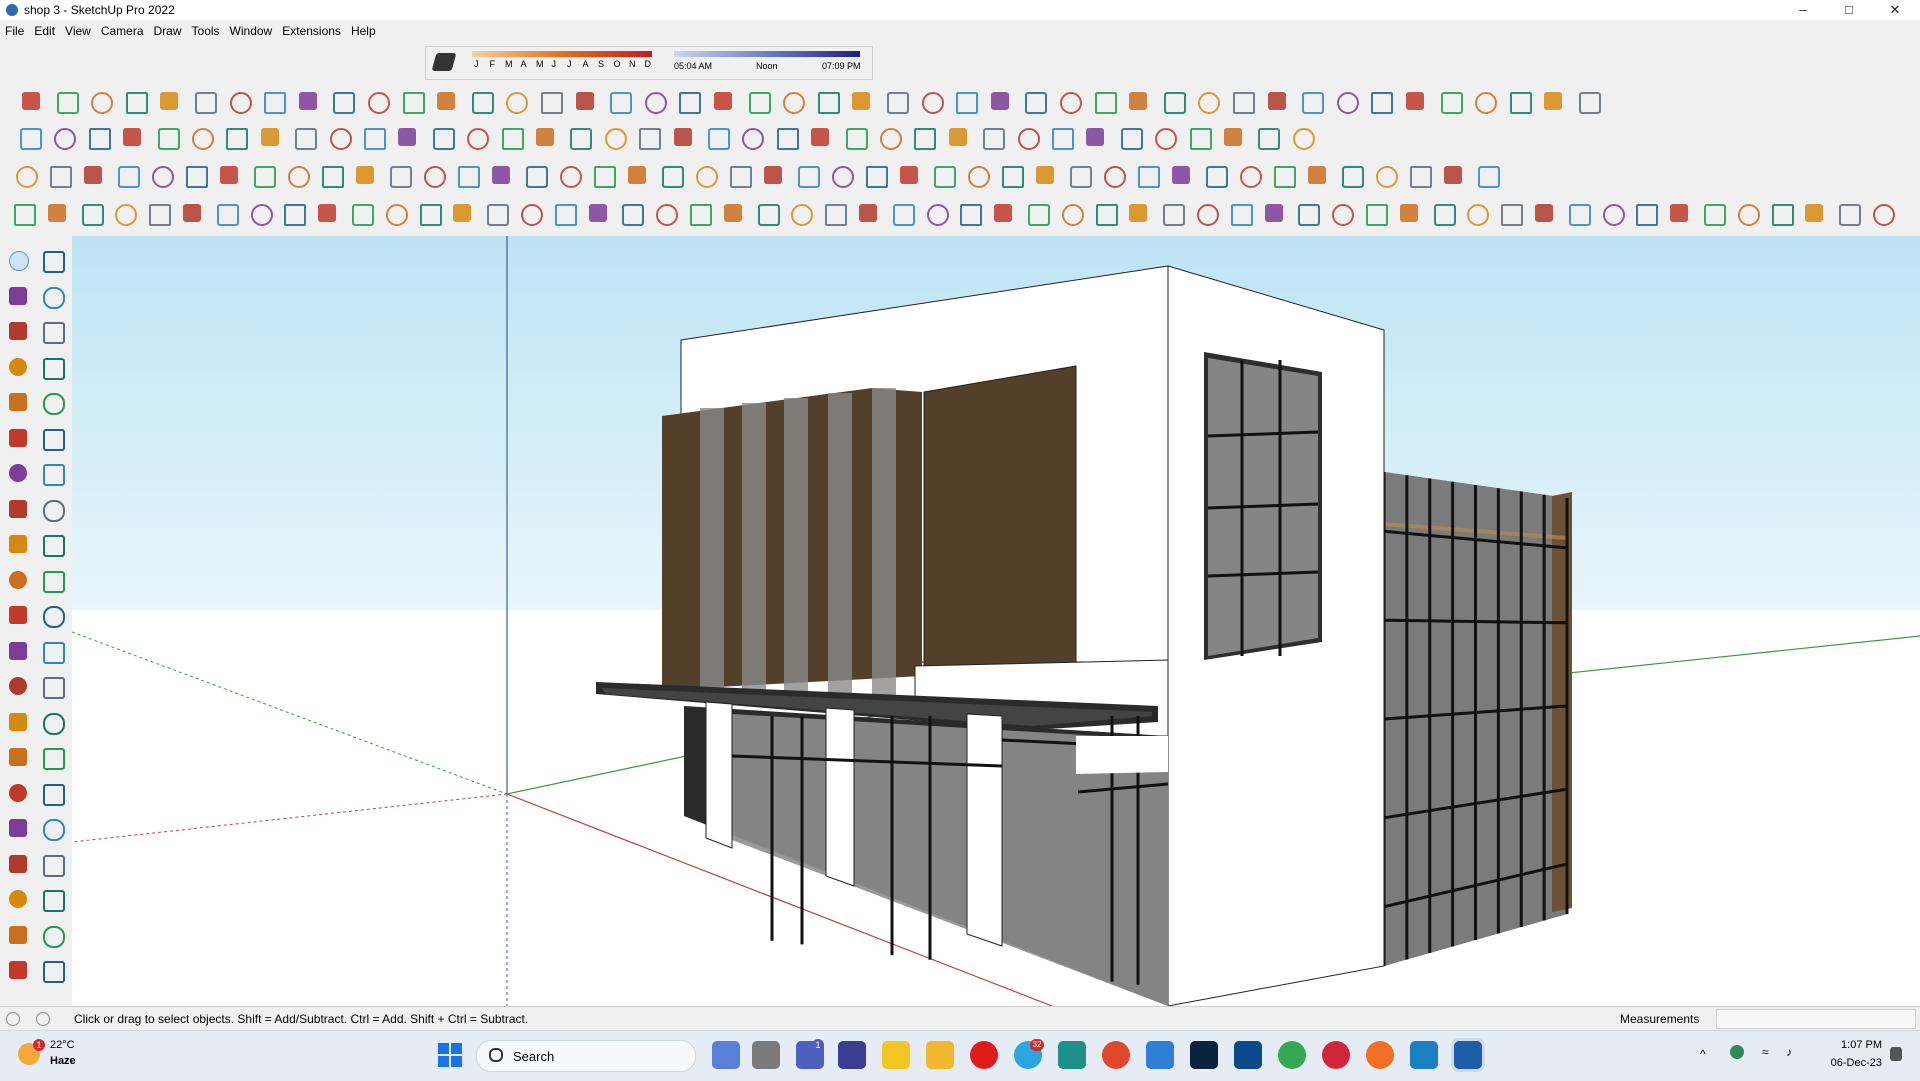  I want to click on pan-icon, so click(52, 757).